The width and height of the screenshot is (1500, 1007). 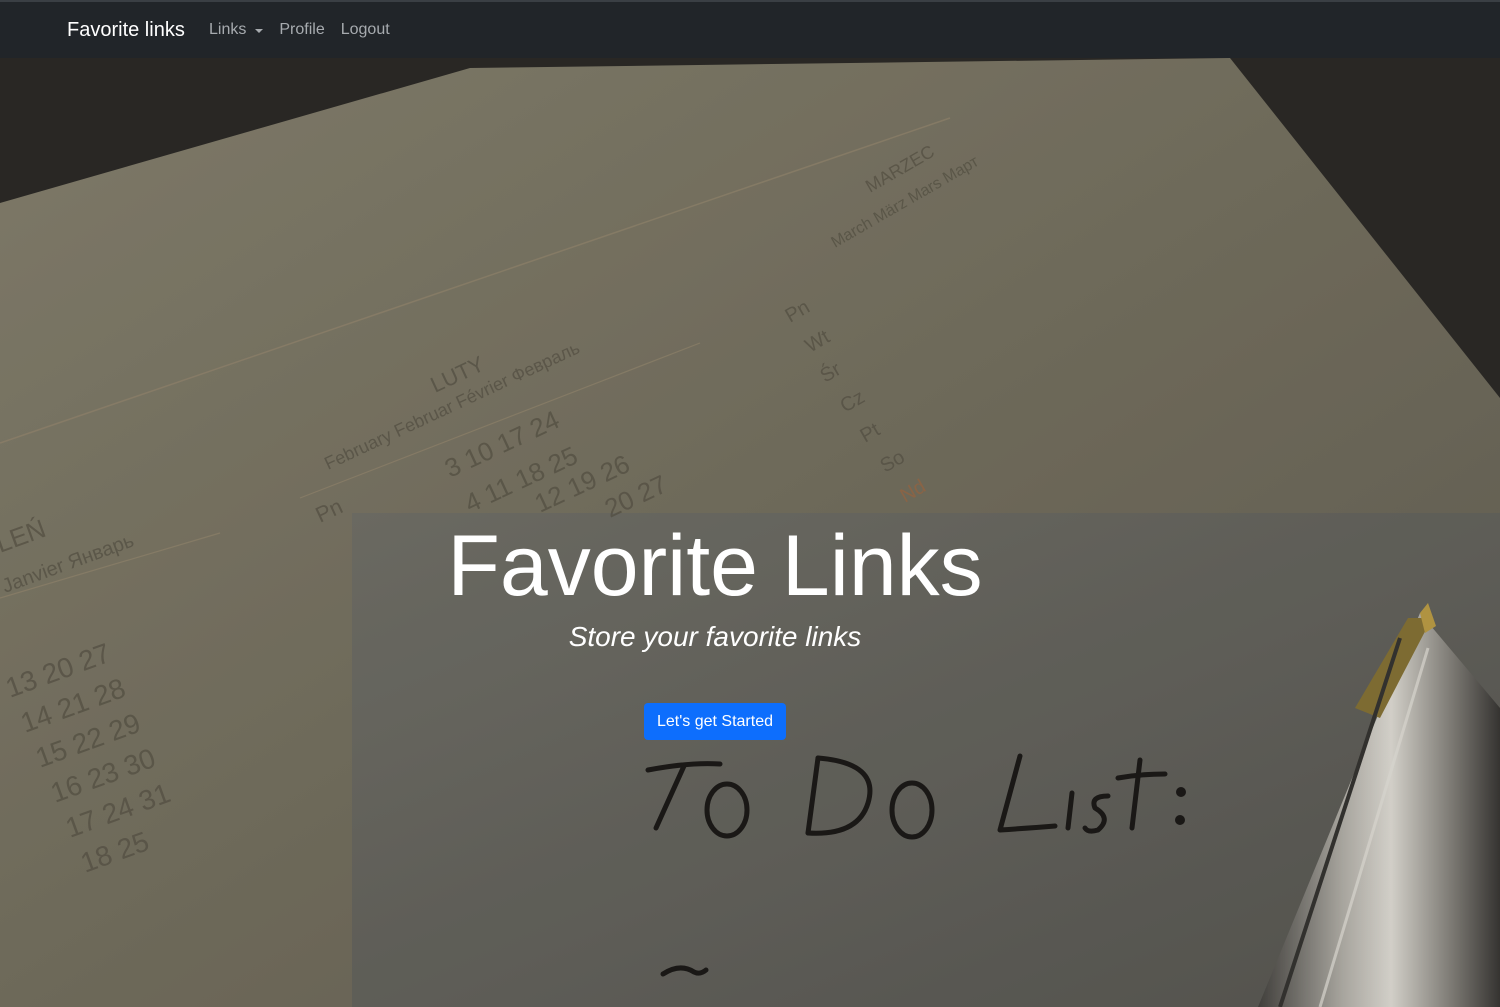 What do you see at coordinates (365, 30) in the screenshot?
I see `nav-logout: Logout` at bounding box center [365, 30].